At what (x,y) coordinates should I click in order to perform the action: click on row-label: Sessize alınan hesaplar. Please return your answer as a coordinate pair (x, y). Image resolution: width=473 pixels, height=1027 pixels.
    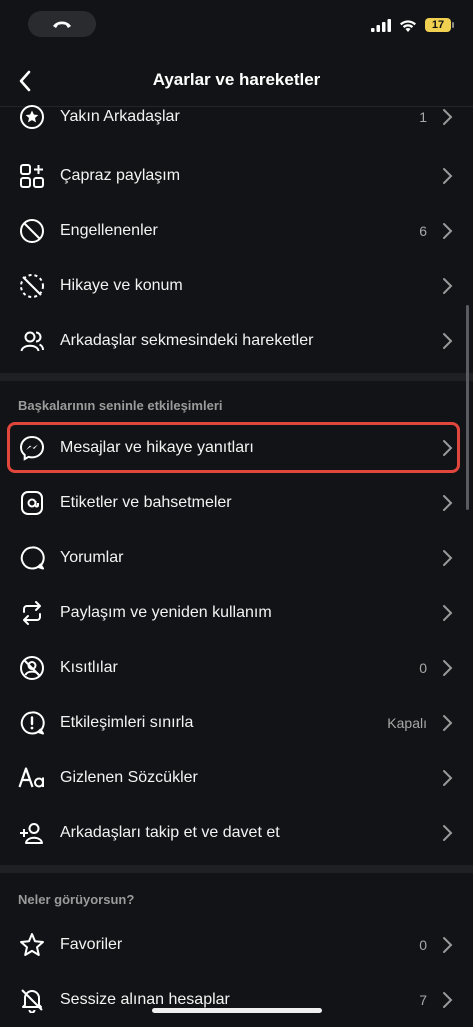
    Looking at the image, I should click on (145, 999).